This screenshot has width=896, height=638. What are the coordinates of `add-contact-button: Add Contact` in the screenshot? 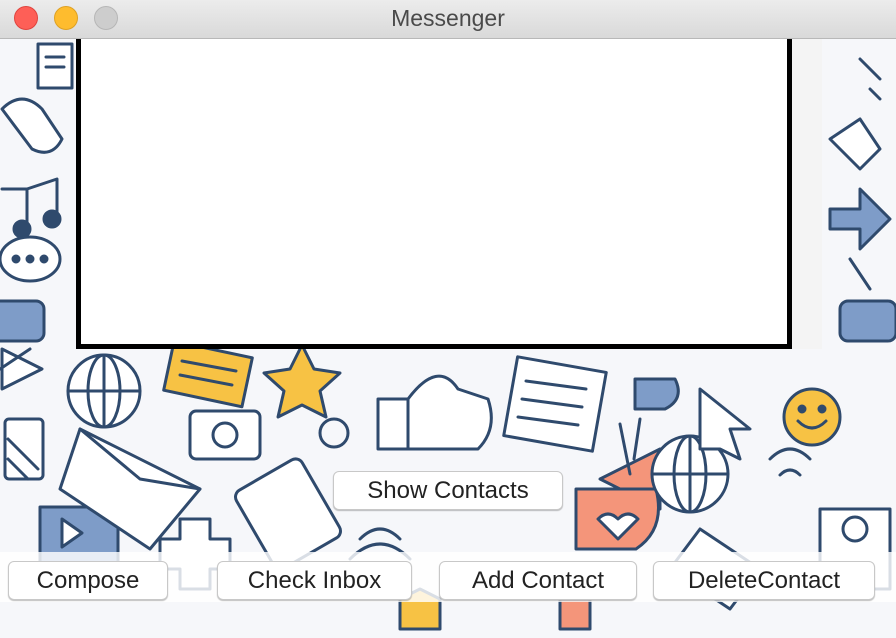 It's located at (538, 580).